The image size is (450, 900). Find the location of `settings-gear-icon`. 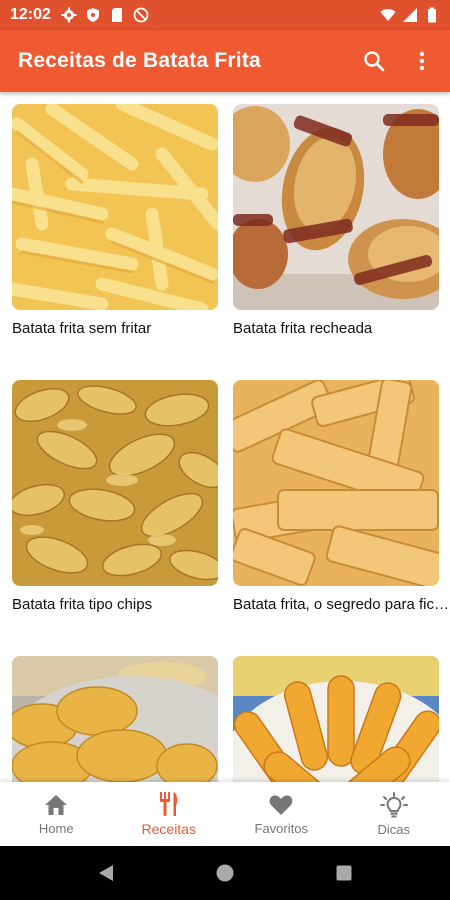

settings-gear-icon is located at coordinates (69, 15).